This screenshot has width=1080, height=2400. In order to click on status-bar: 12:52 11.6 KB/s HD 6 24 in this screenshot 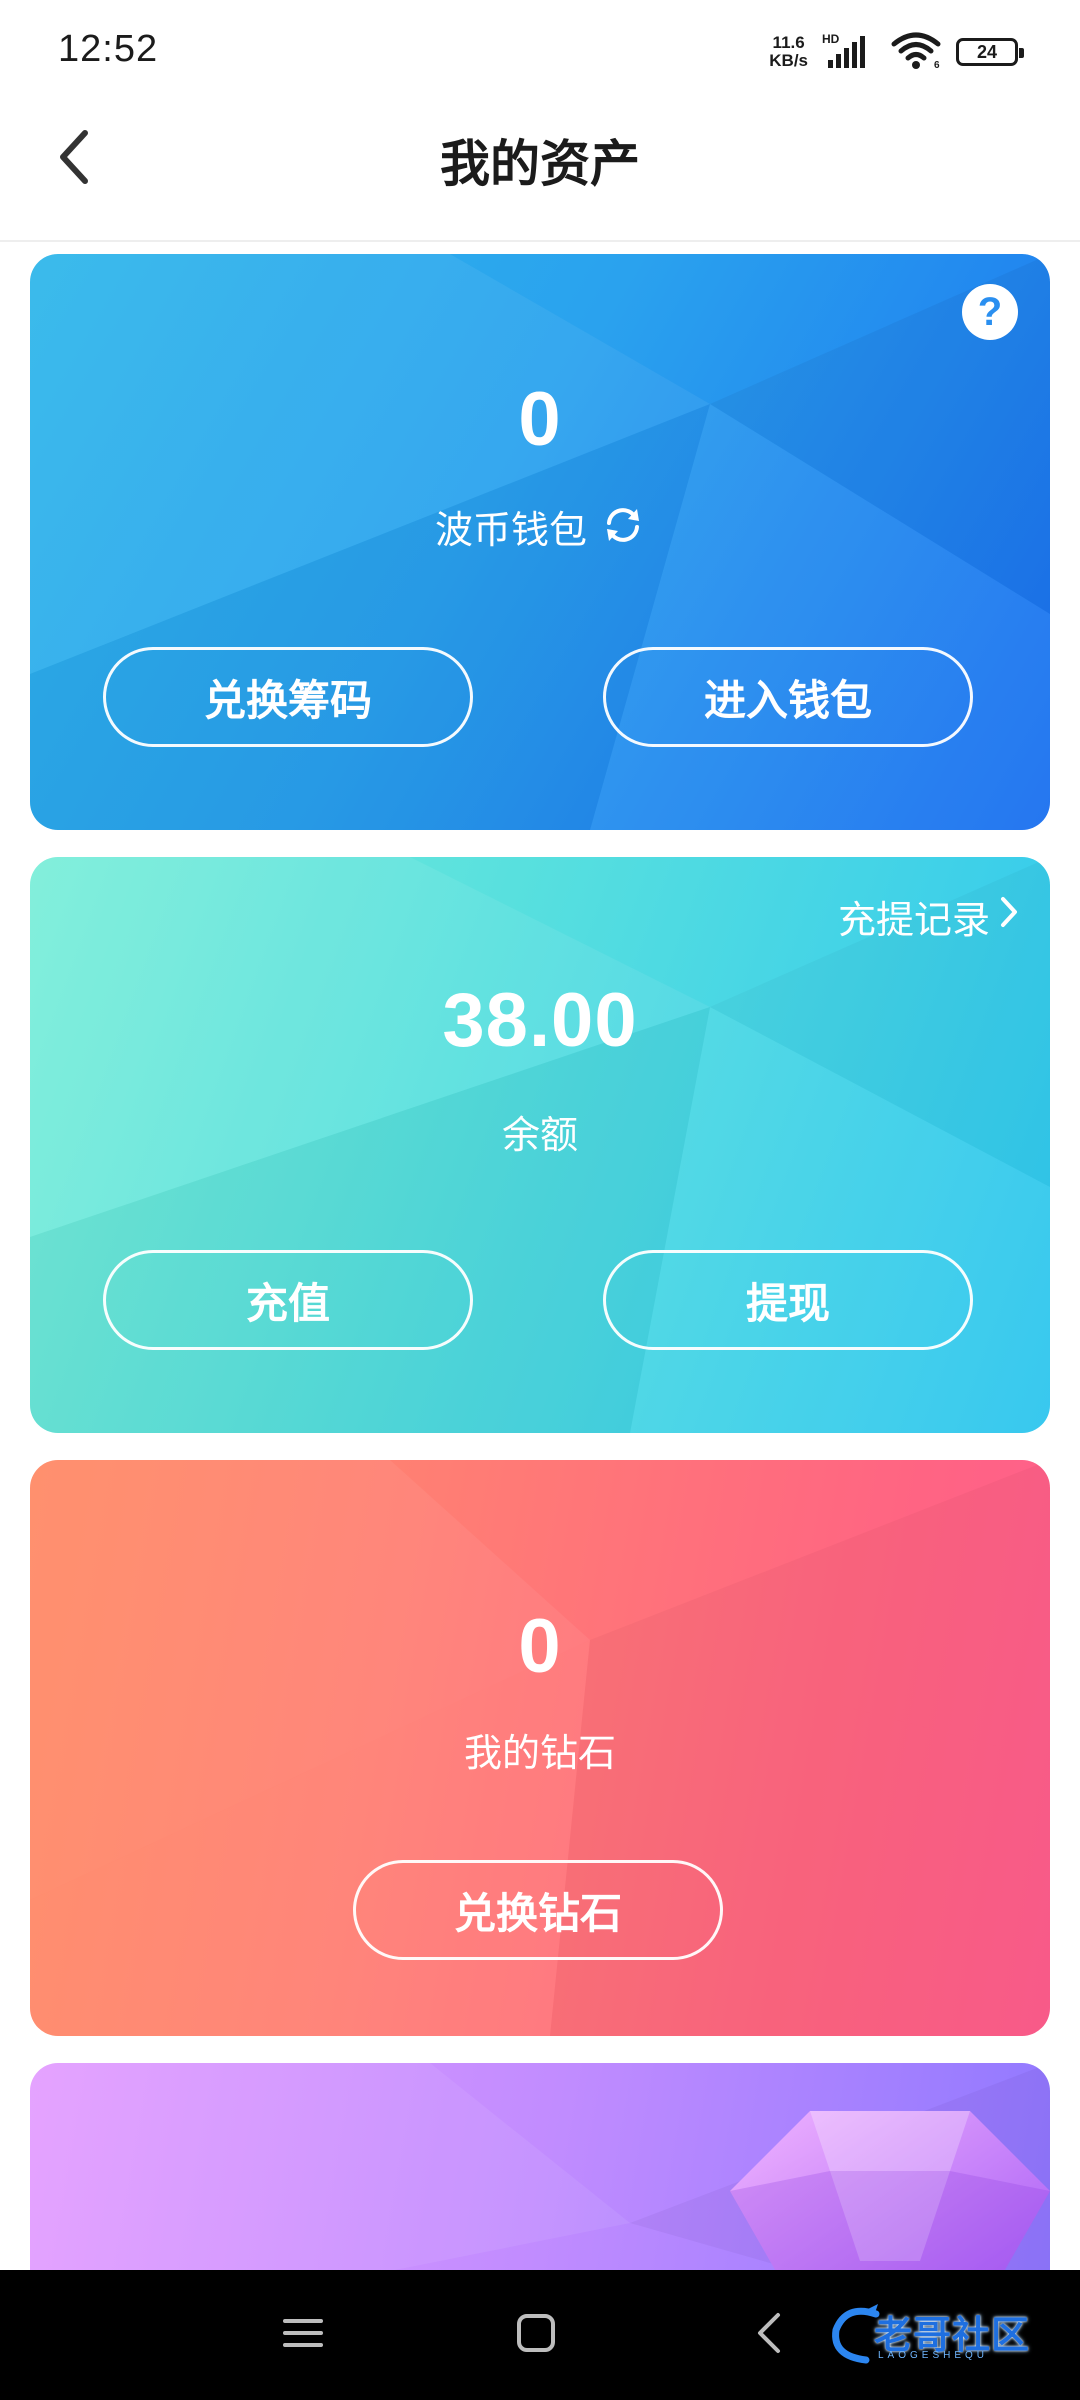, I will do `click(540, 50)`.